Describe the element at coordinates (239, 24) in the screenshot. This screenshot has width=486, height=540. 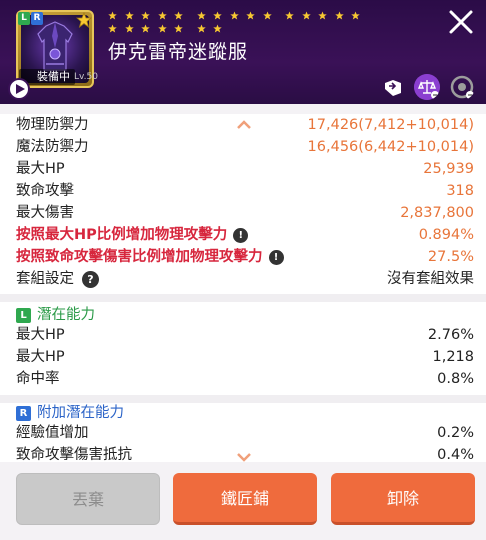
I see `star-force-row` at that location.